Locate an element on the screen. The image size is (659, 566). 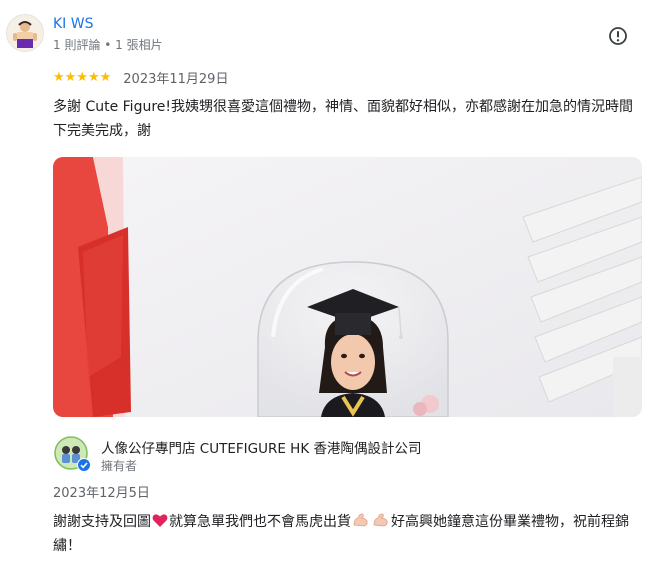
report-review-button is located at coordinates (618, 36).